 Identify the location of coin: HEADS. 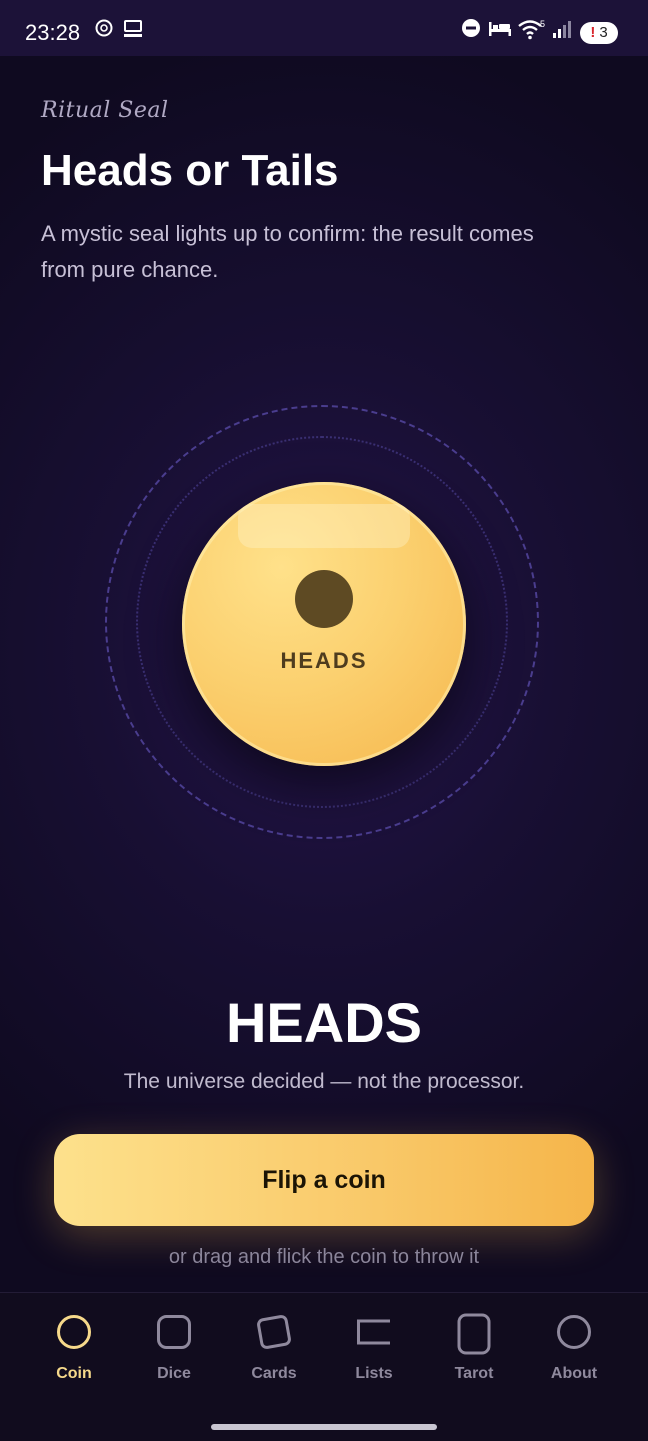
(324, 624).